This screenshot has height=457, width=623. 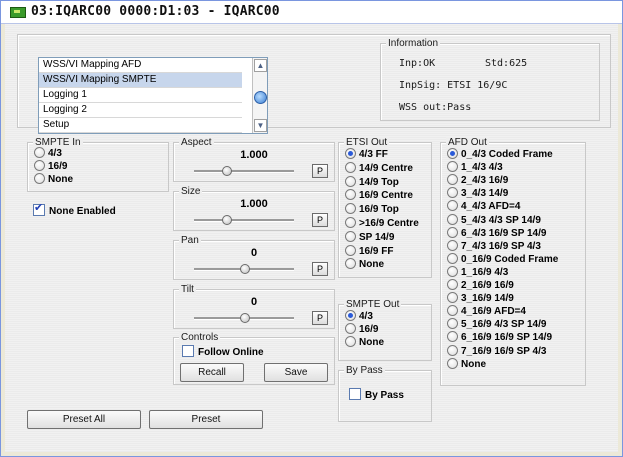 I want to click on aspect-slider-track, so click(x=244, y=171).